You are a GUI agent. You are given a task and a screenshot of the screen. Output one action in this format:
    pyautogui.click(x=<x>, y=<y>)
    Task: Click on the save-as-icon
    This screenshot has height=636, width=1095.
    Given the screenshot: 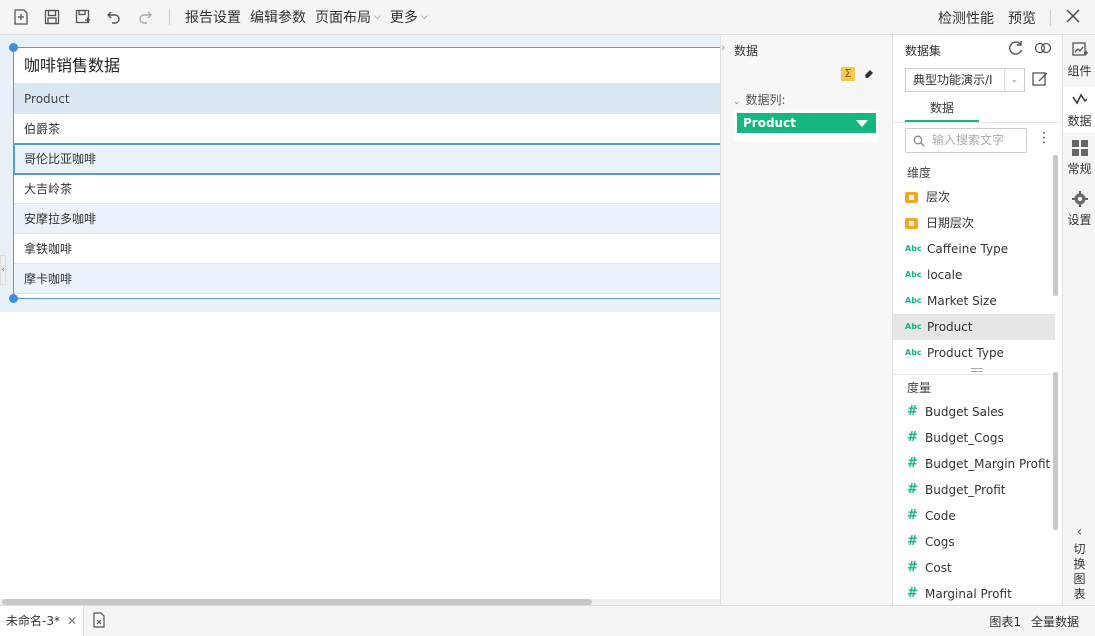 What is the action you would take?
    pyautogui.click(x=83, y=17)
    